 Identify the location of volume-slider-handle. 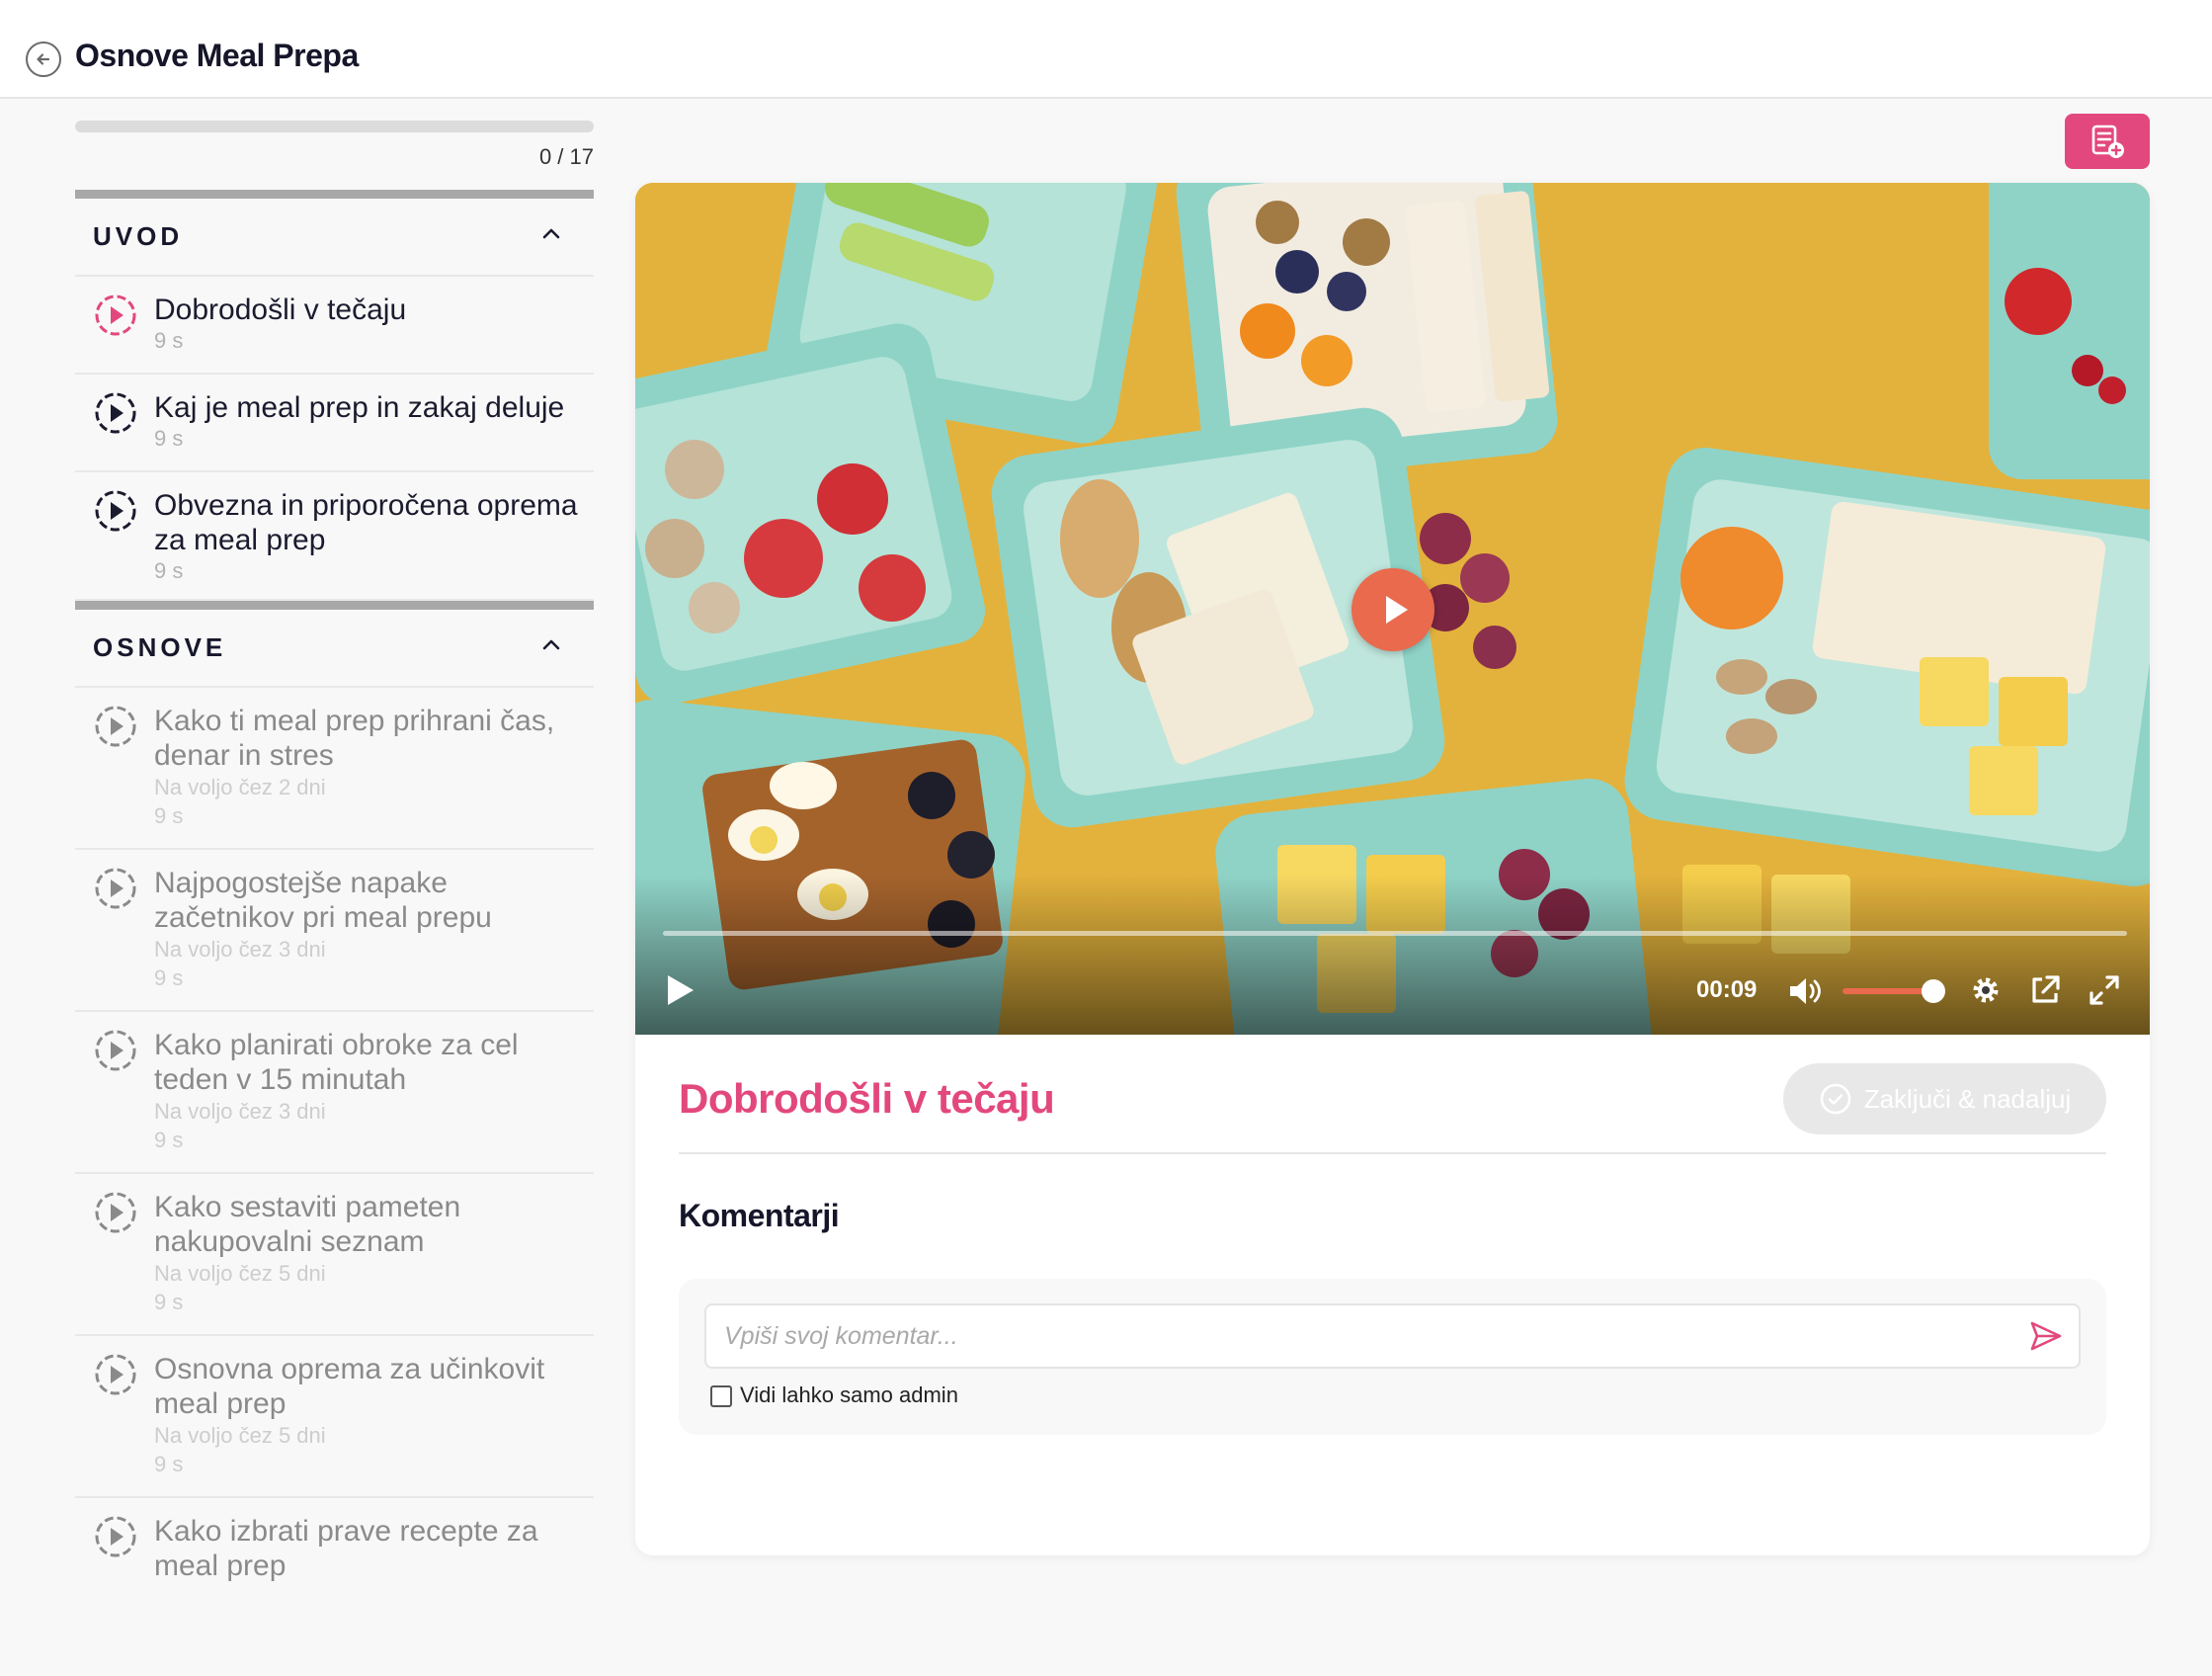
(1933, 991).